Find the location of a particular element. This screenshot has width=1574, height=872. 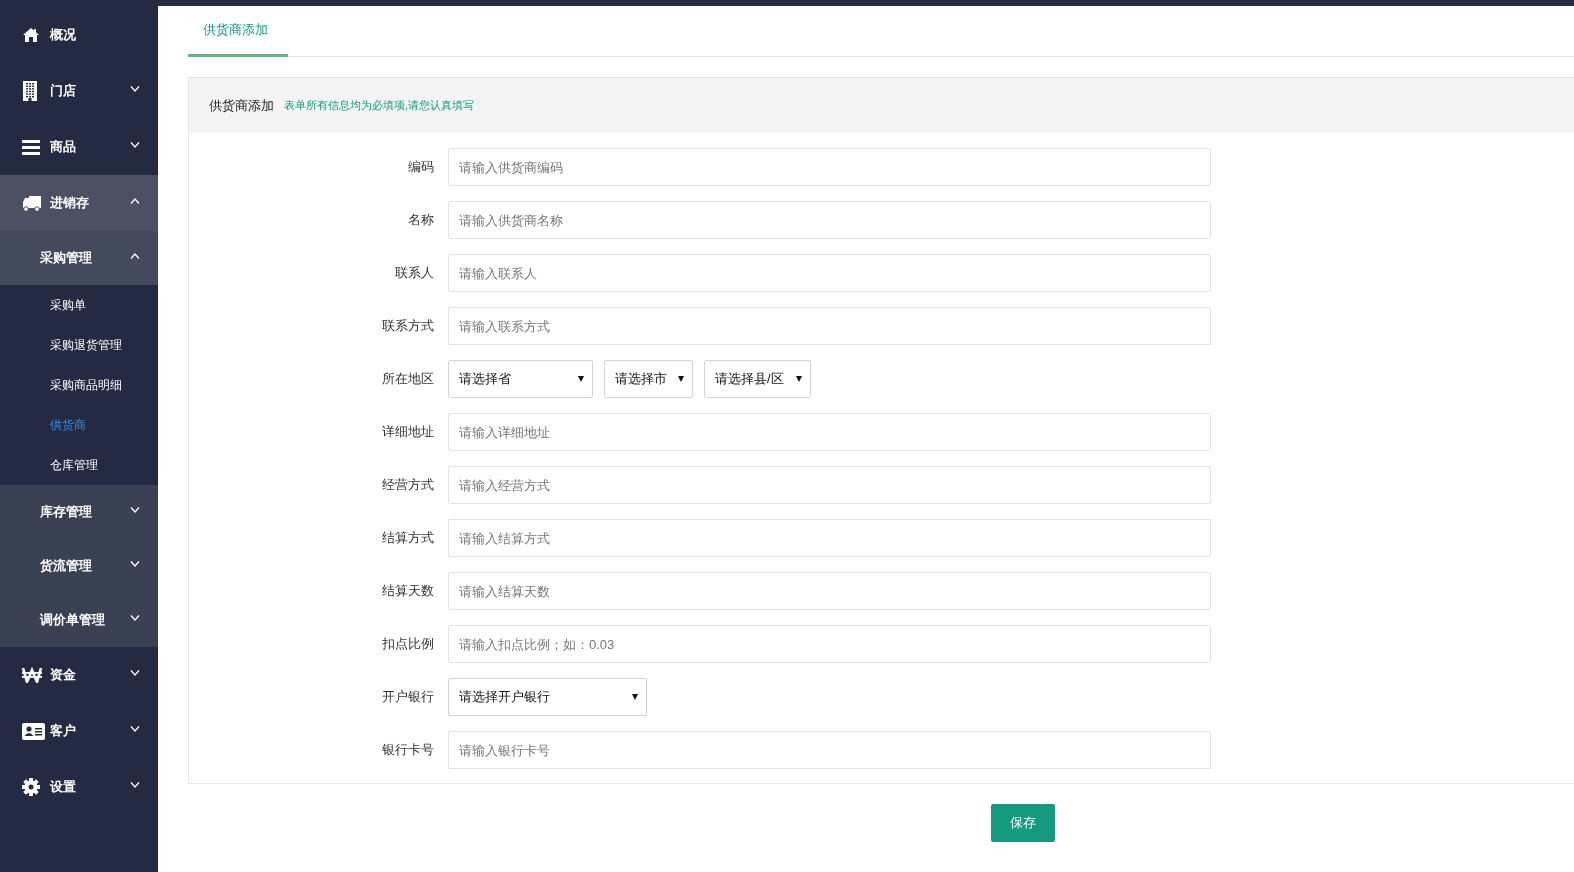

panel-title: 供货商添加 is located at coordinates (241, 105).